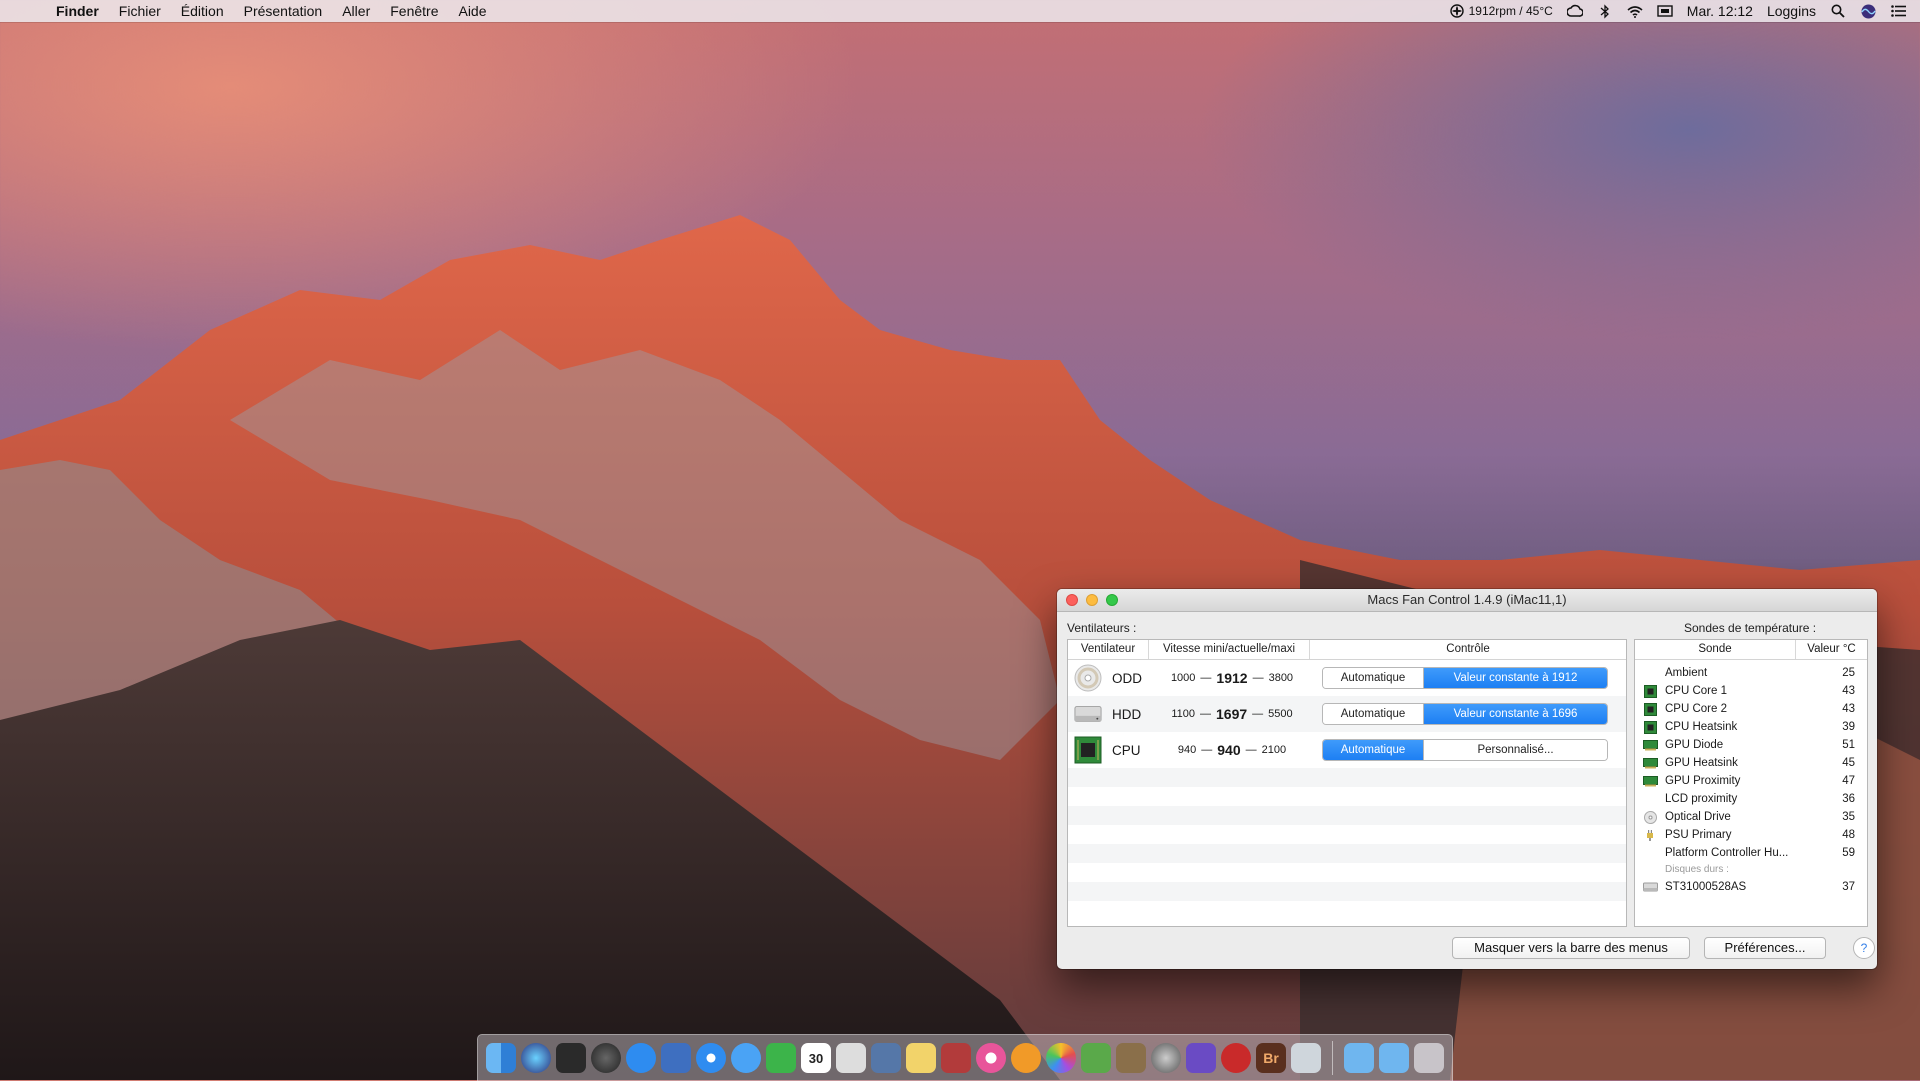 The width and height of the screenshot is (1920, 1081). Describe the element at coordinates (1831, 649) in the screenshot. I see `col-valeur: Valeur °C` at that location.